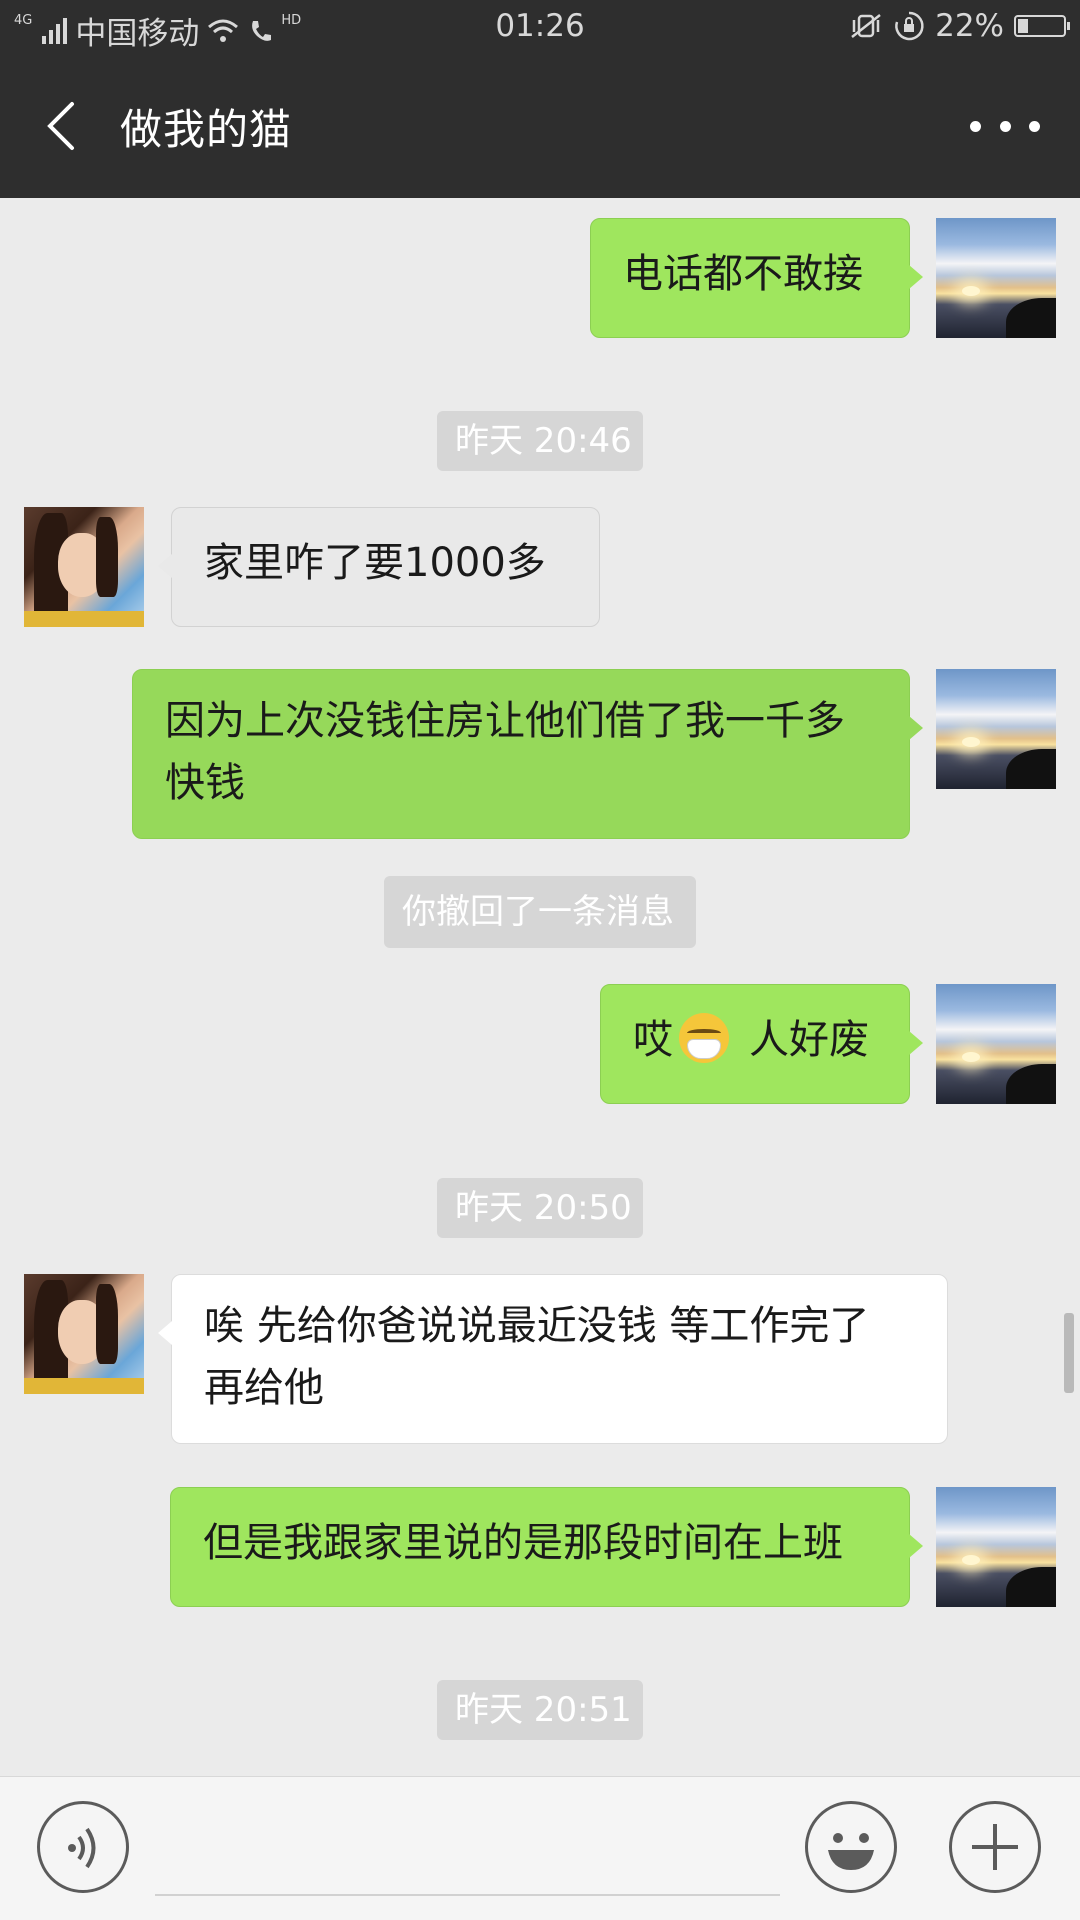  I want to click on message-text-line: 因为上次没钱住房让他们借了我一千多, so click(505, 721).